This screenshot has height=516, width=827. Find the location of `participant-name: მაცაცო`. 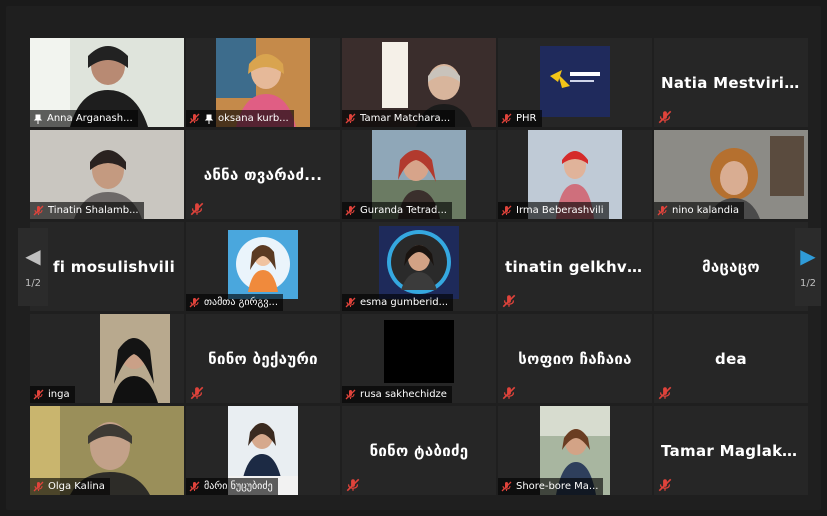

participant-name: მაცაცო is located at coordinates (731, 266).